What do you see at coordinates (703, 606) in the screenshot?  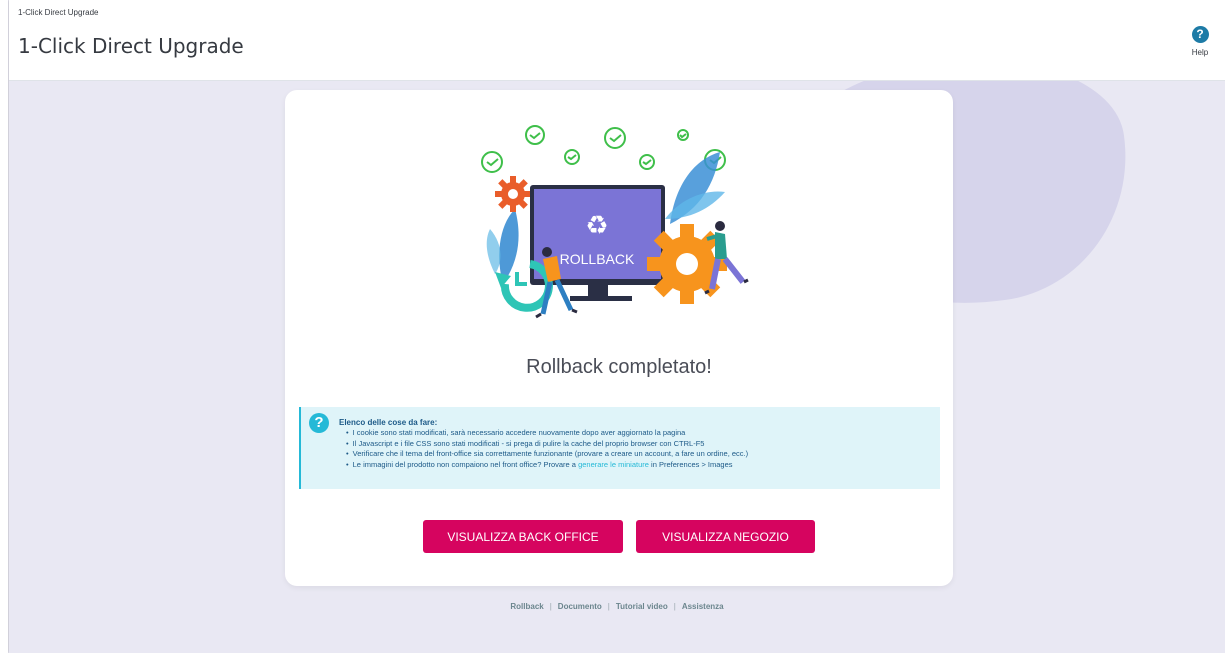 I see `footer-link-assistenza: Assistenza` at bounding box center [703, 606].